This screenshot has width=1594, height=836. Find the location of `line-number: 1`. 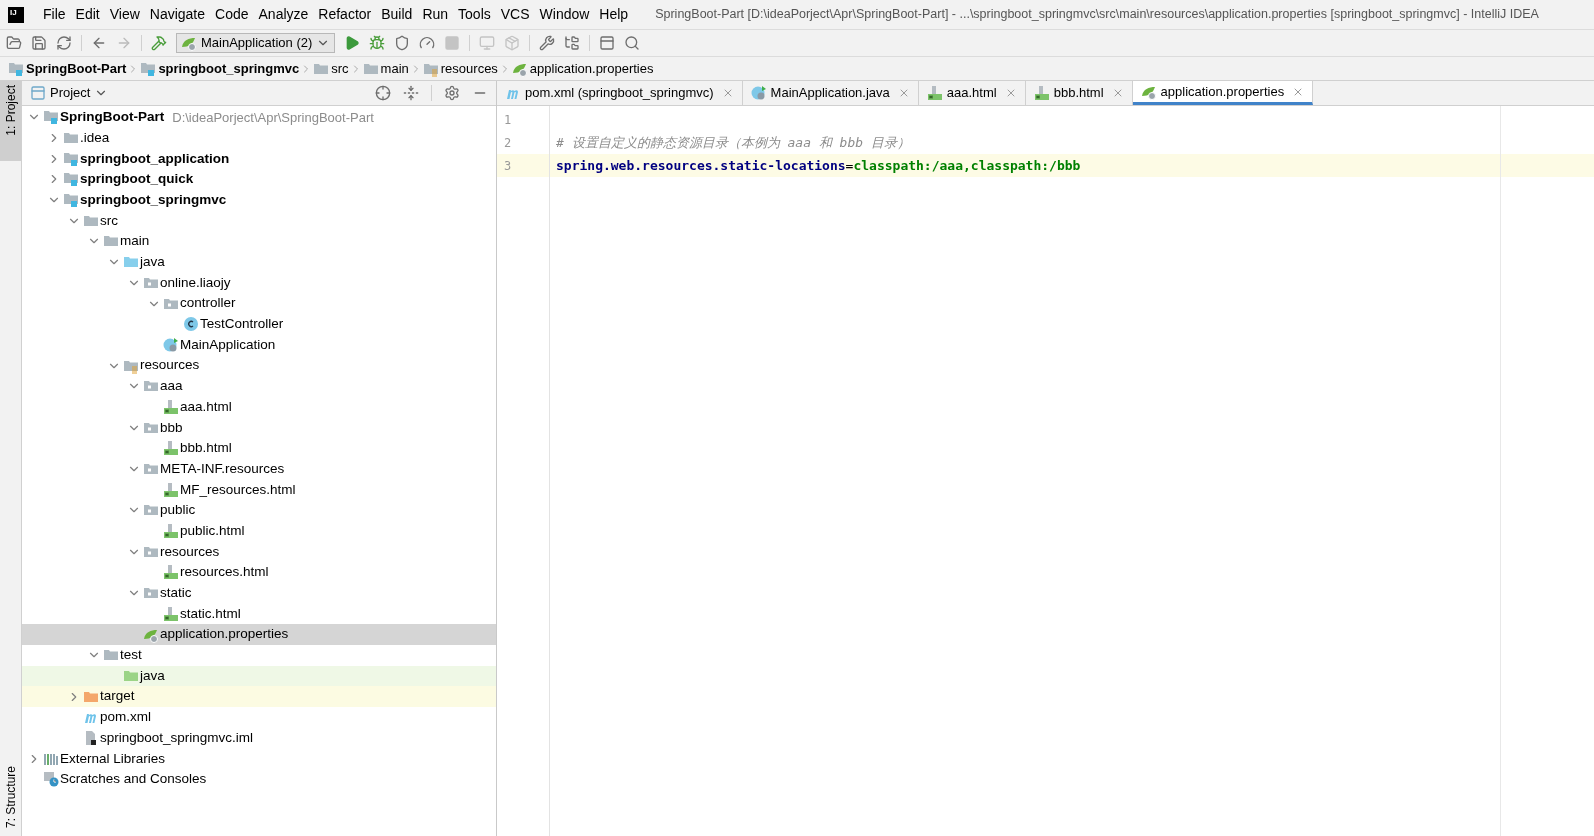

line-number: 1 is located at coordinates (508, 120).